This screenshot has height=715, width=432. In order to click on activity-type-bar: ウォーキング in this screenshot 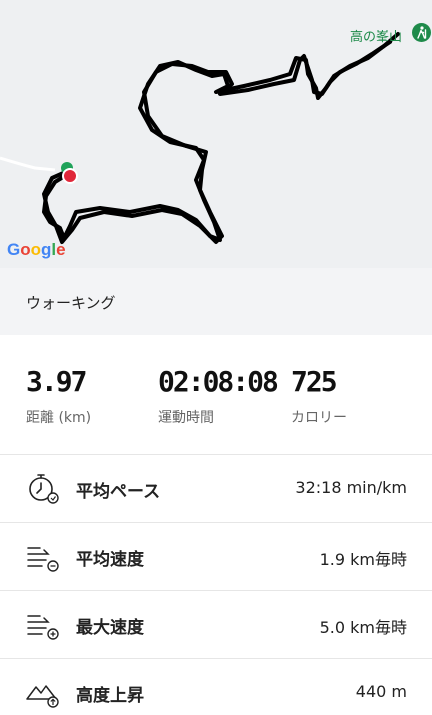, I will do `click(216, 301)`.